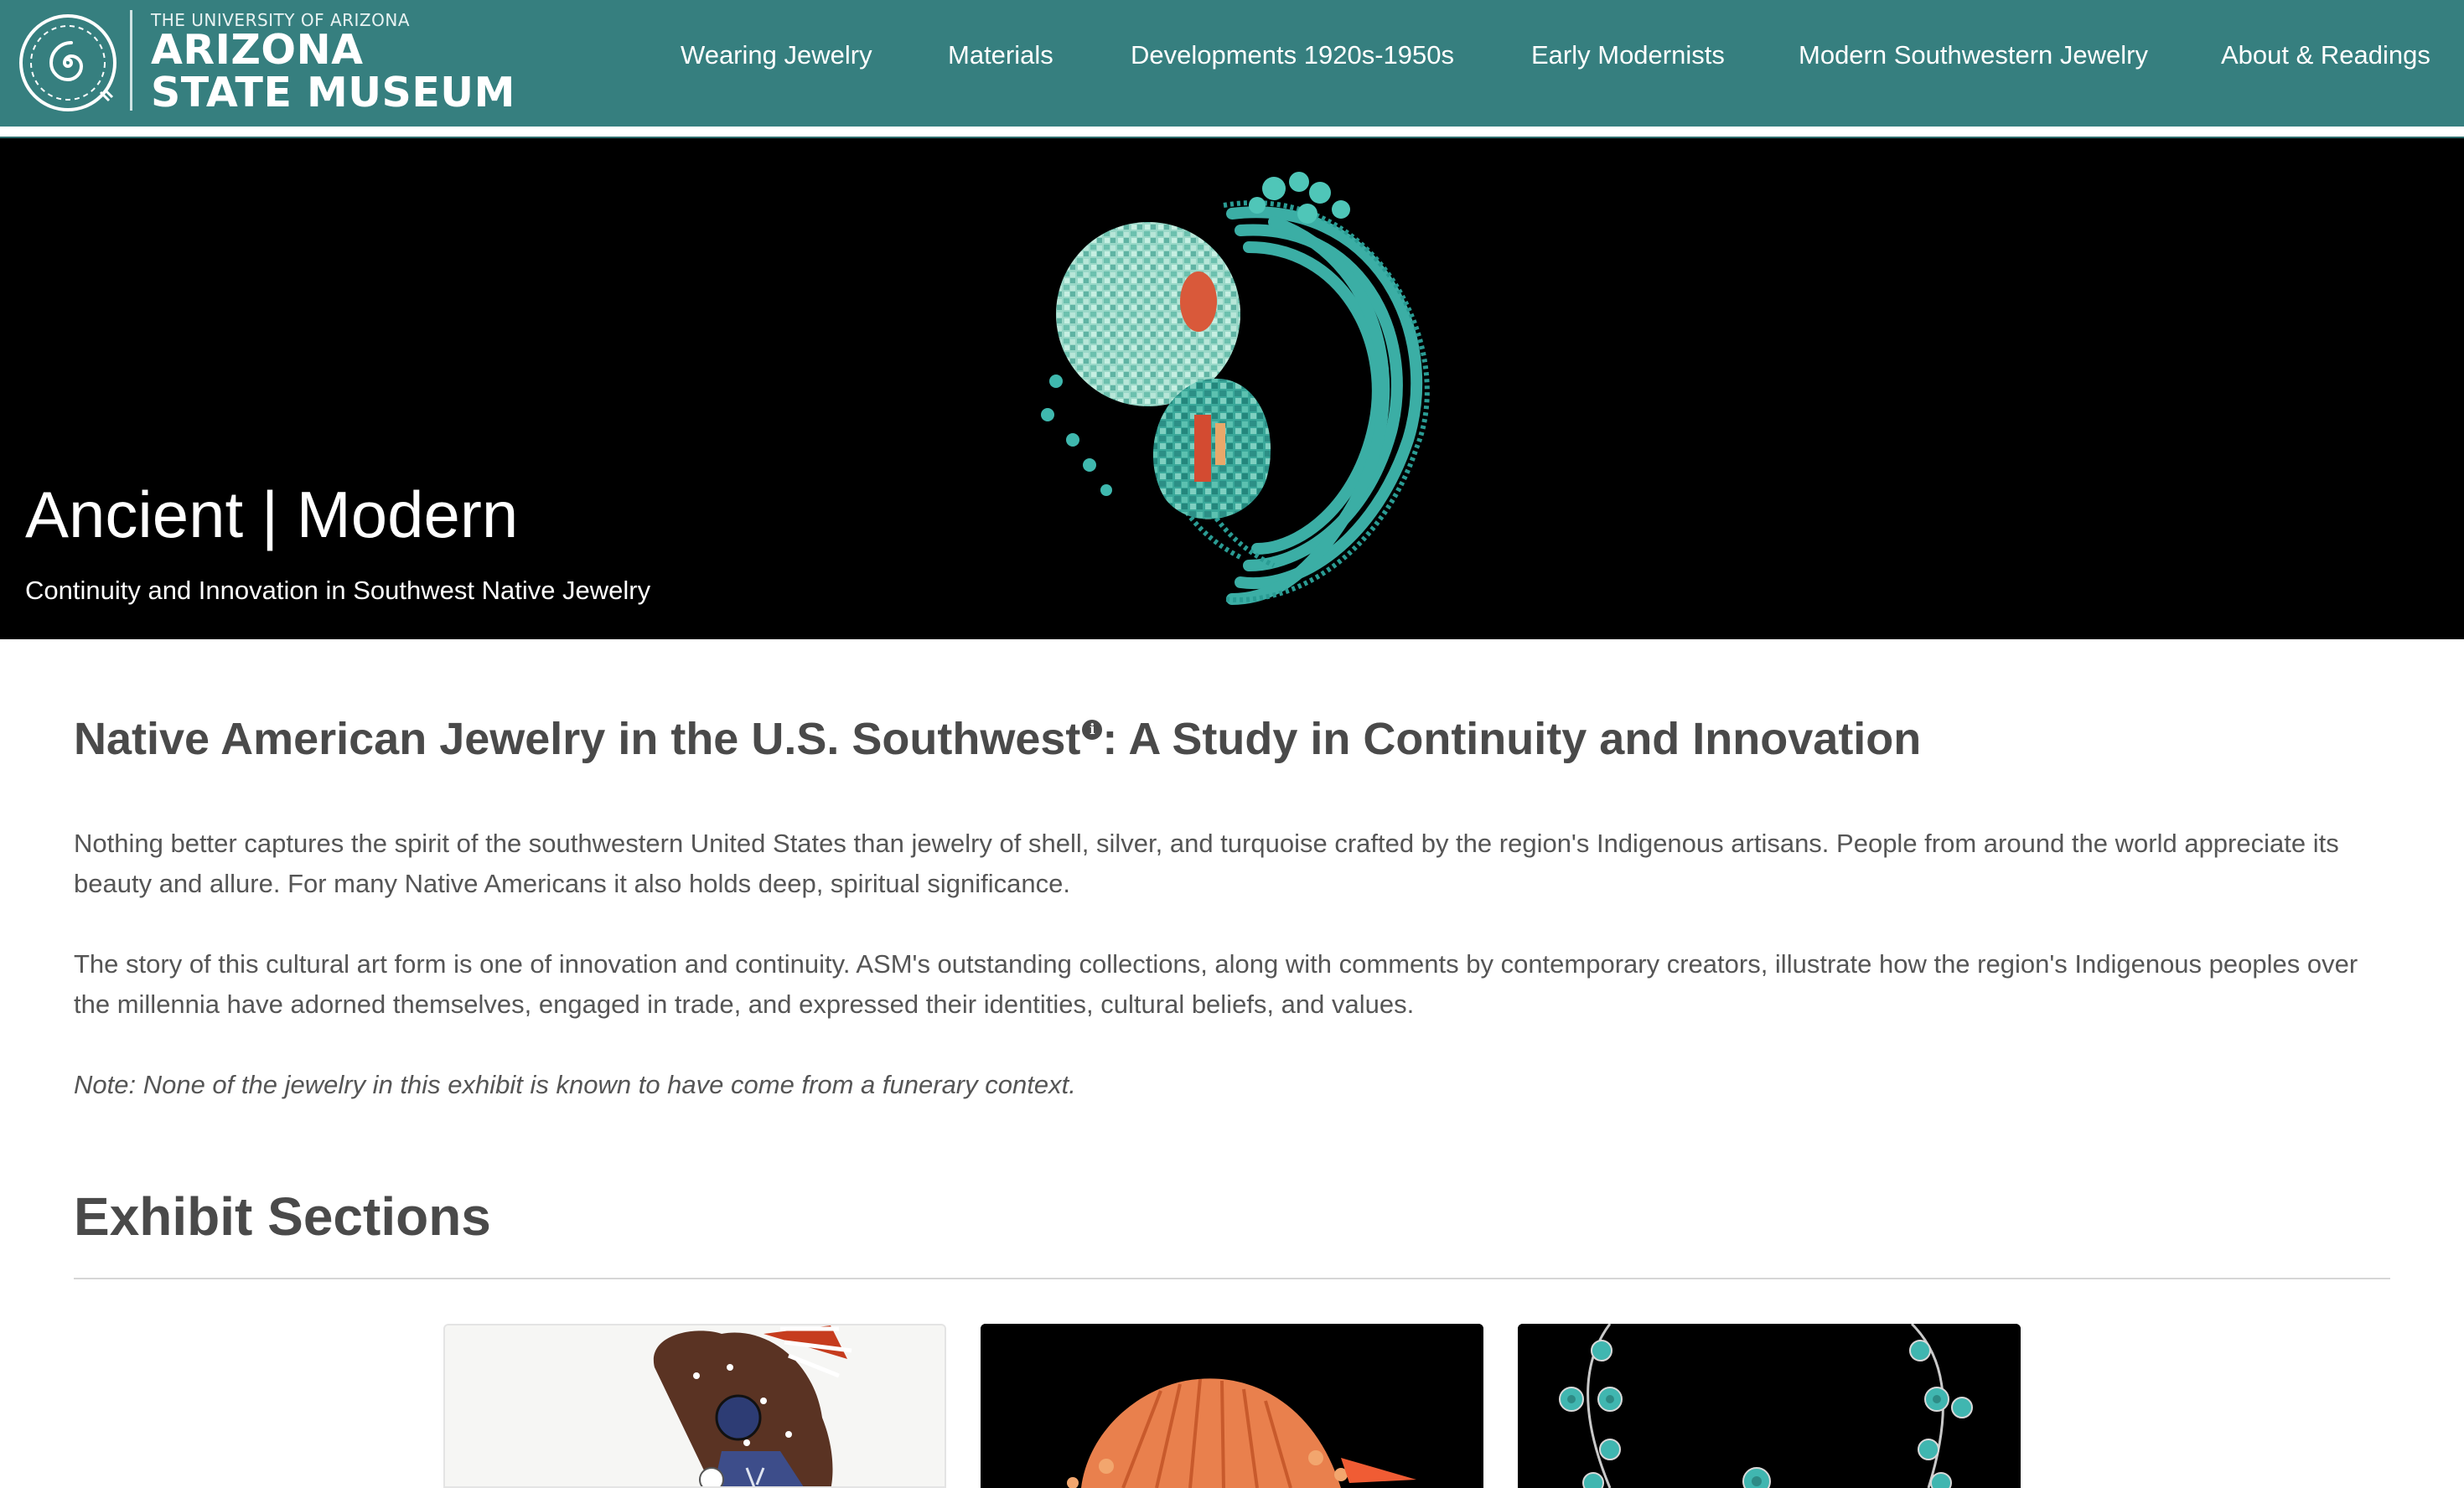  I want to click on info-icon: i, so click(1092, 730).